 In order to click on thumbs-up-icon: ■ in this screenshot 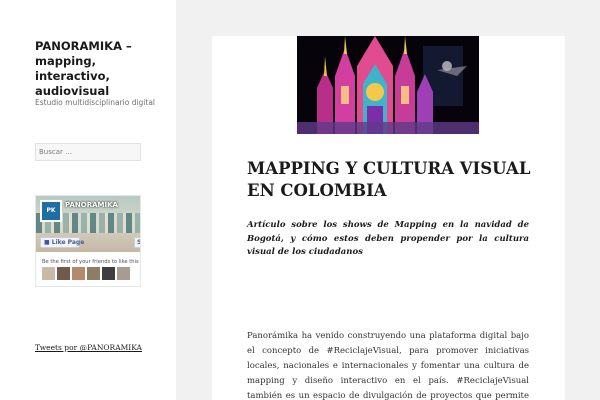, I will do `click(47, 242)`.